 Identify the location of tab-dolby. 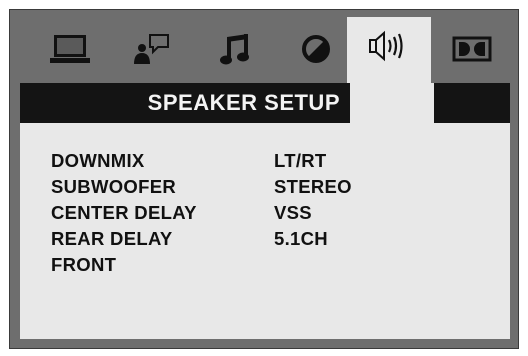
(472, 49).